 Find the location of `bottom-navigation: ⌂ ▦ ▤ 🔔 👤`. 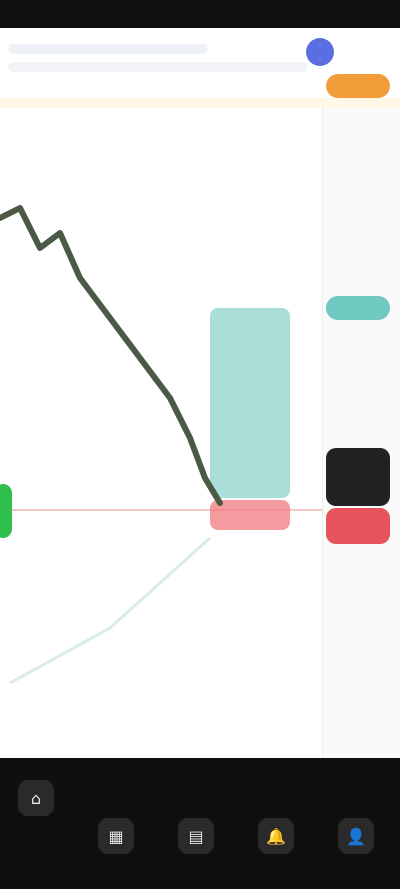

bottom-navigation: ⌂ ▦ ▤ 🔔 👤 is located at coordinates (200, 823).